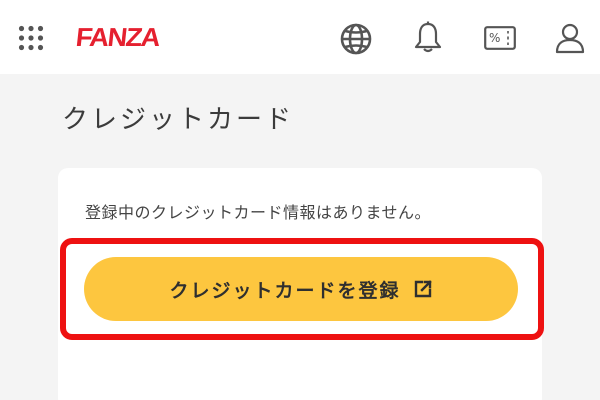 This screenshot has height=400, width=600. Describe the element at coordinates (31, 38) in the screenshot. I see `grid-menu-icon` at that location.